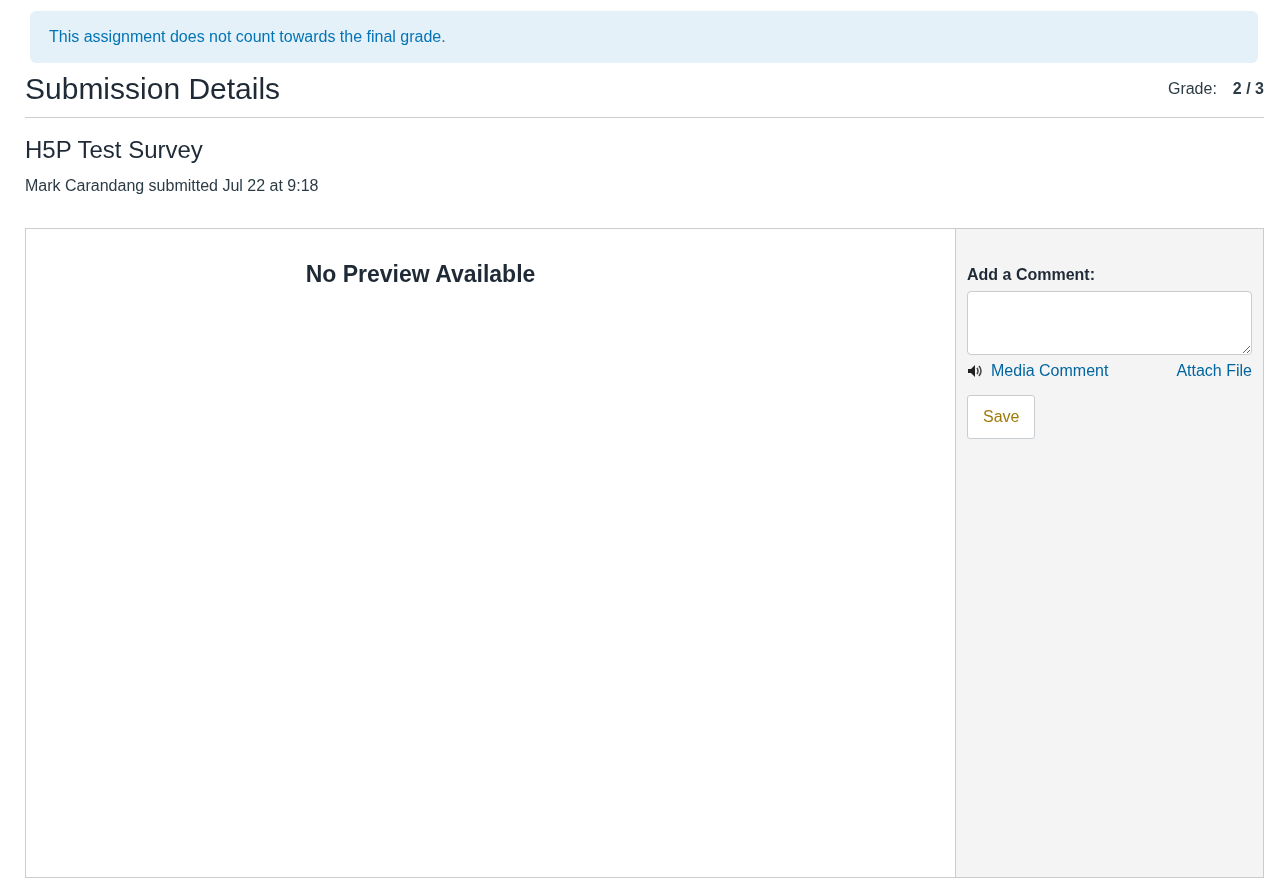  Describe the element at coordinates (1192, 89) in the screenshot. I see `grade-label: Grade:` at that location.